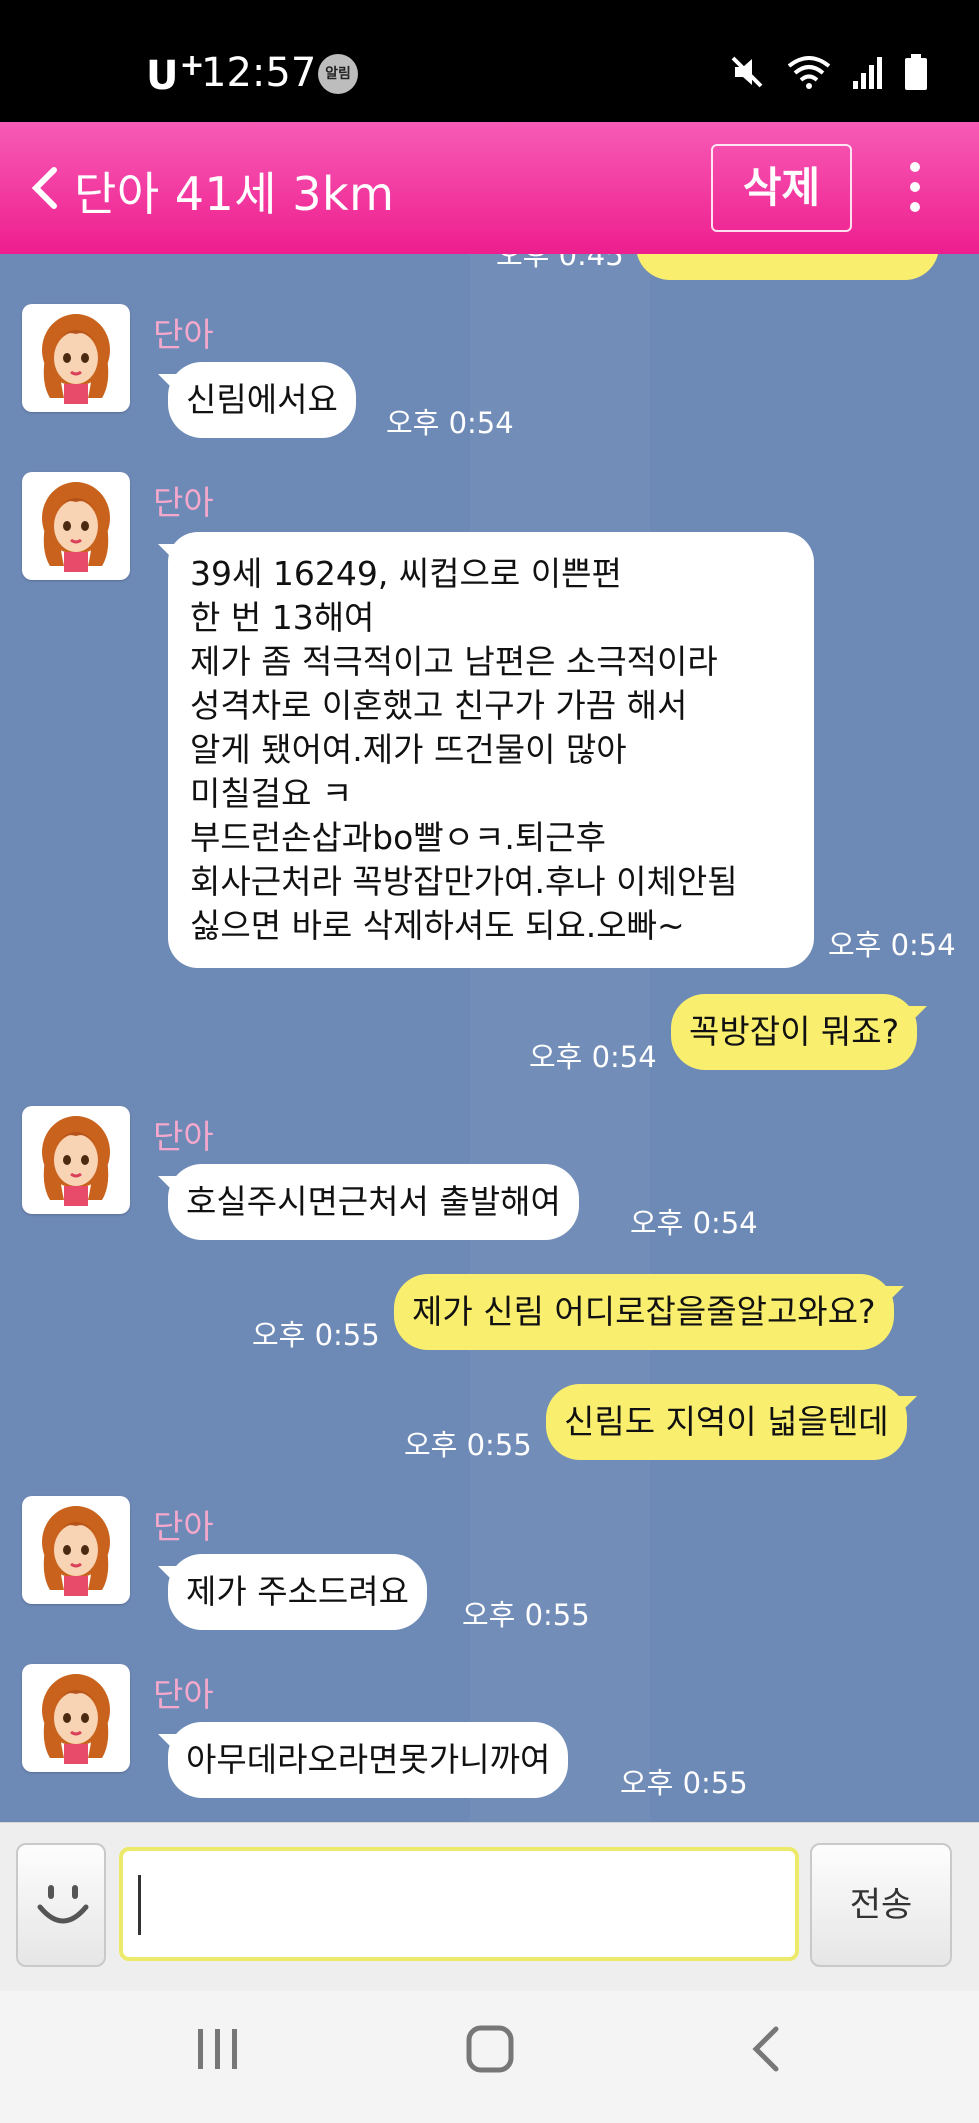  I want to click on message-line: 미칠걸요 ㅋ, so click(271, 793).